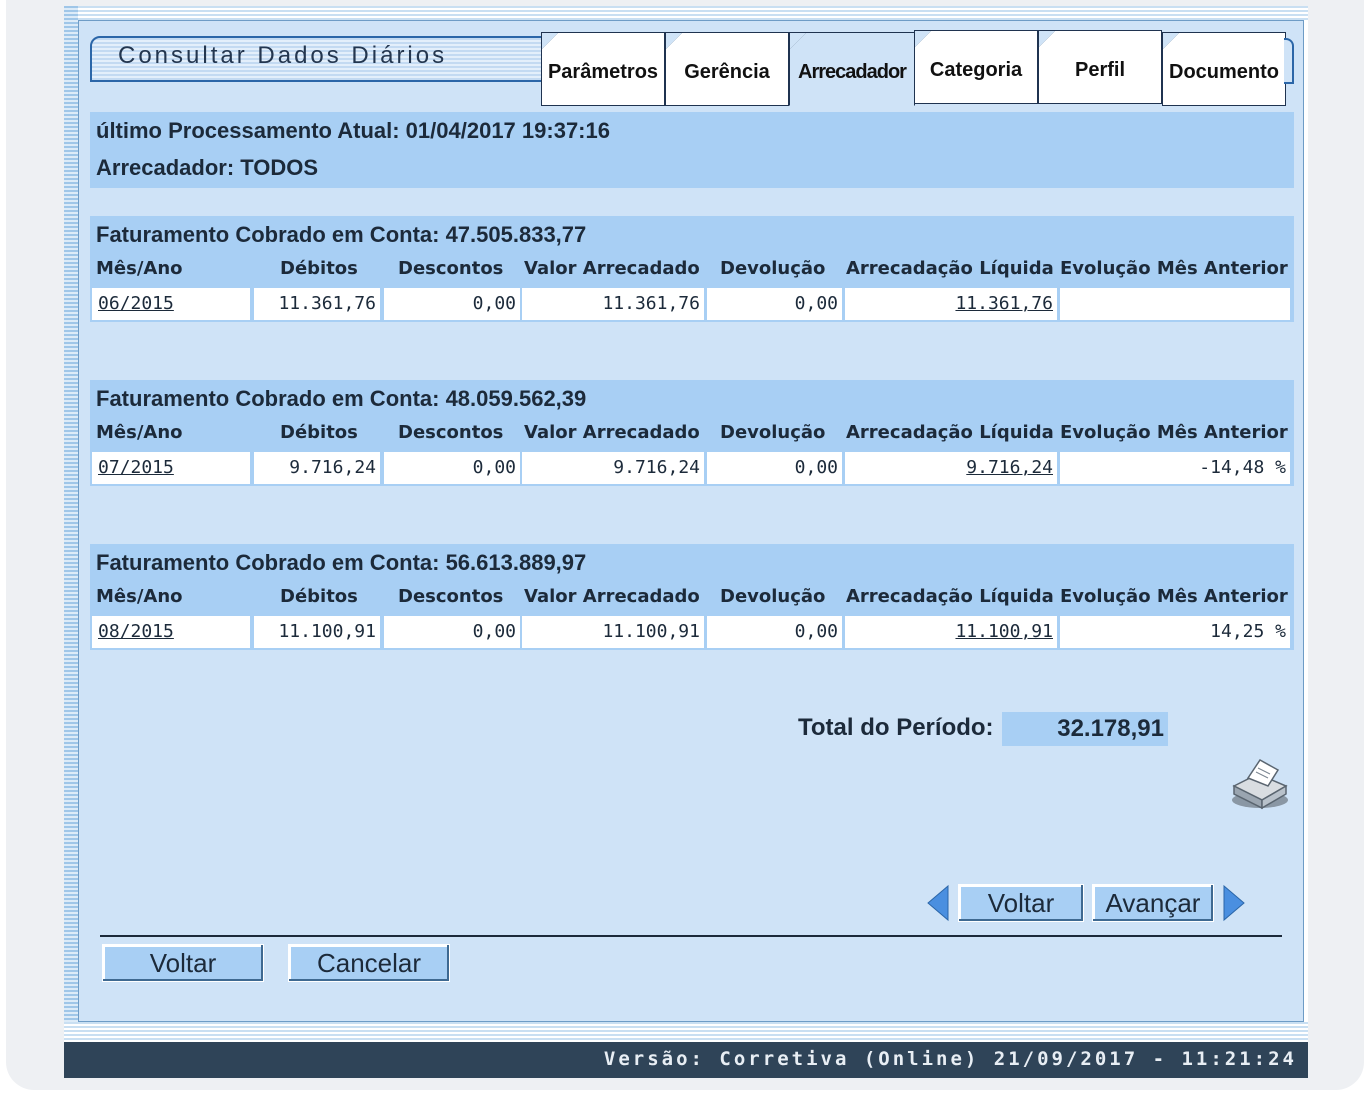 This screenshot has width=1367, height=1093. What do you see at coordinates (136, 467) in the screenshot?
I see `mes-ano-link: 07/2015` at bounding box center [136, 467].